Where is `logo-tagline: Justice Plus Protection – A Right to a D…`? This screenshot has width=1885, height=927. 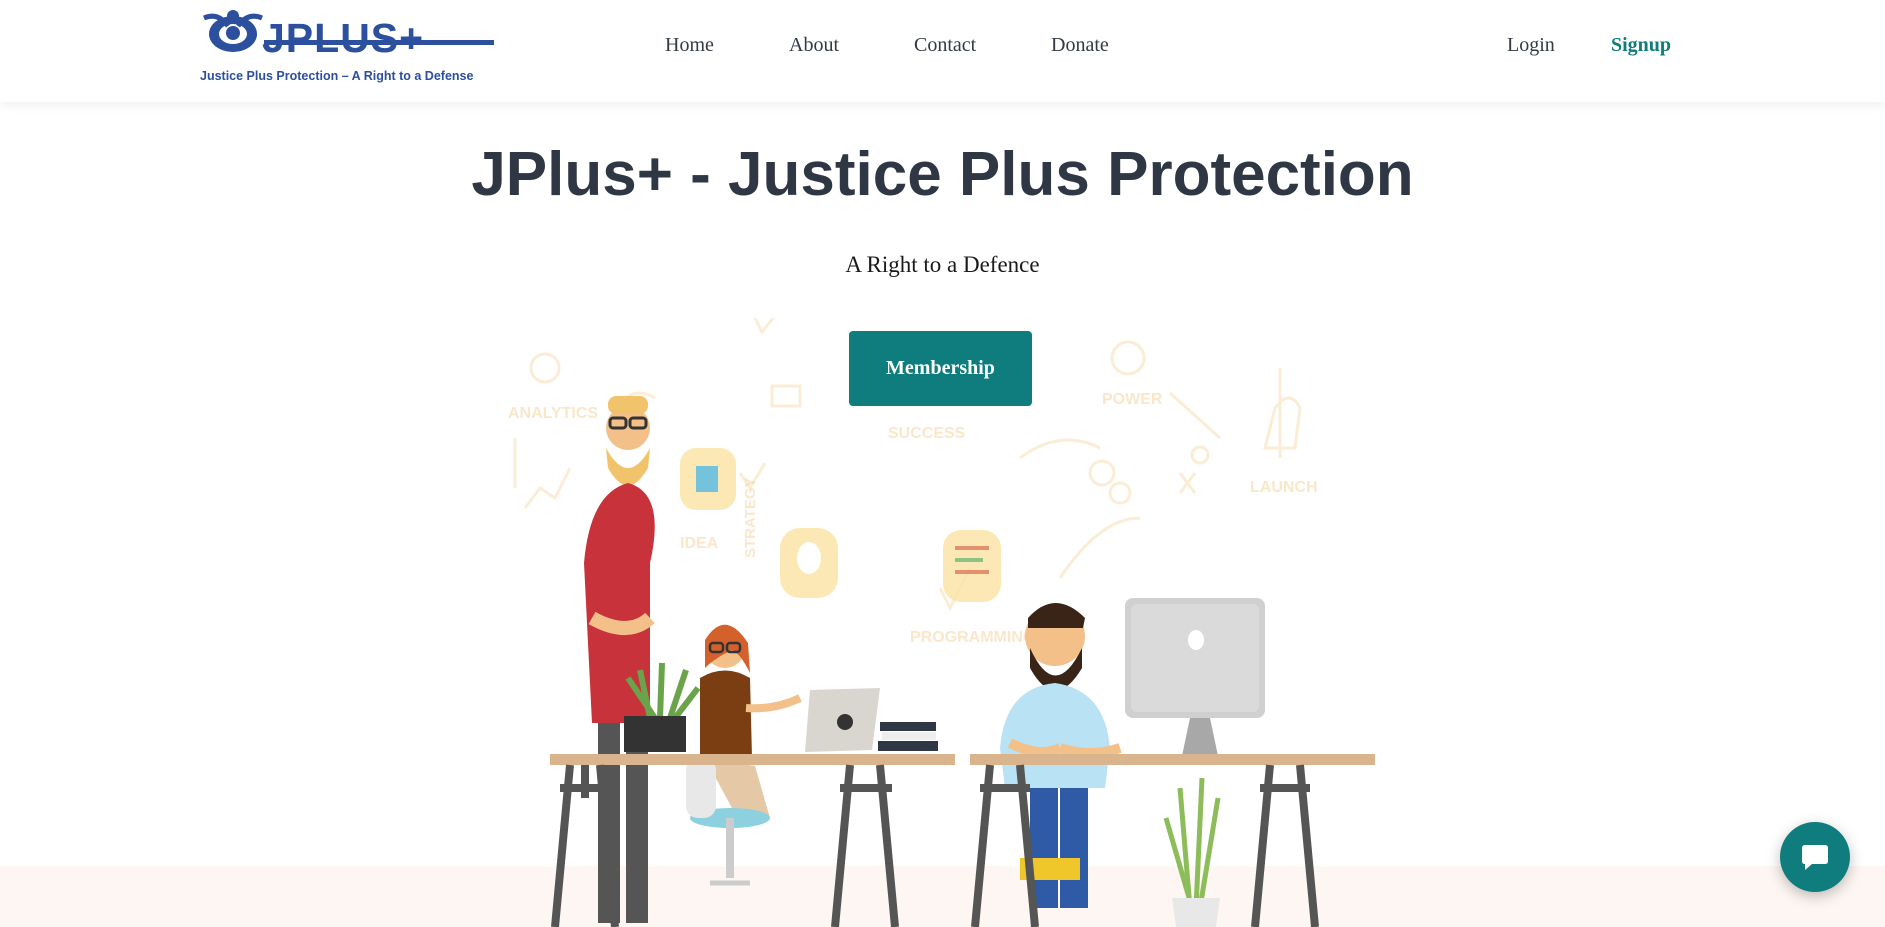
logo-tagline: Justice Plus Protection – A Right to a D… is located at coordinates (337, 76).